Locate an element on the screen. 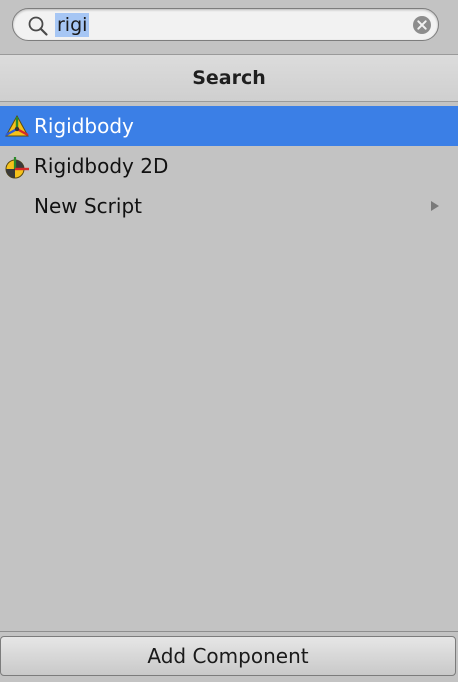 The height and width of the screenshot is (682, 458). search-field: rigi is located at coordinates (225, 24).